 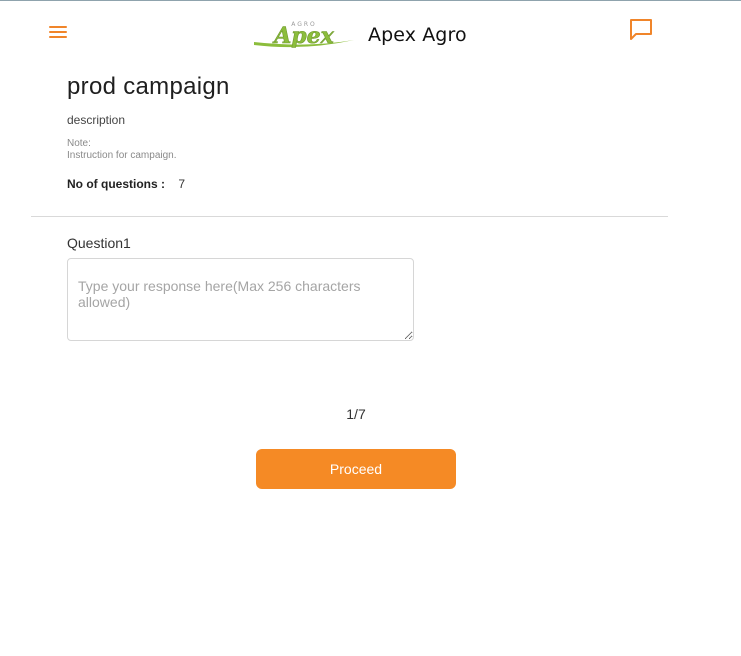 I want to click on svg-text: Apex, so click(x=303, y=36).